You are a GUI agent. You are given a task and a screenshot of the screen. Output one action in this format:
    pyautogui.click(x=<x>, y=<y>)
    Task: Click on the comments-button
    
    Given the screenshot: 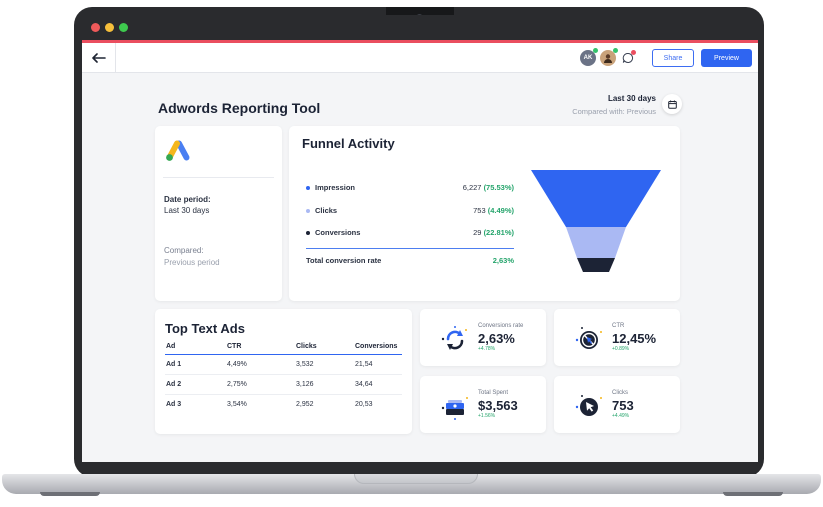 What is the action you would take?
    pyautogui.click(x=628, y=58)
    